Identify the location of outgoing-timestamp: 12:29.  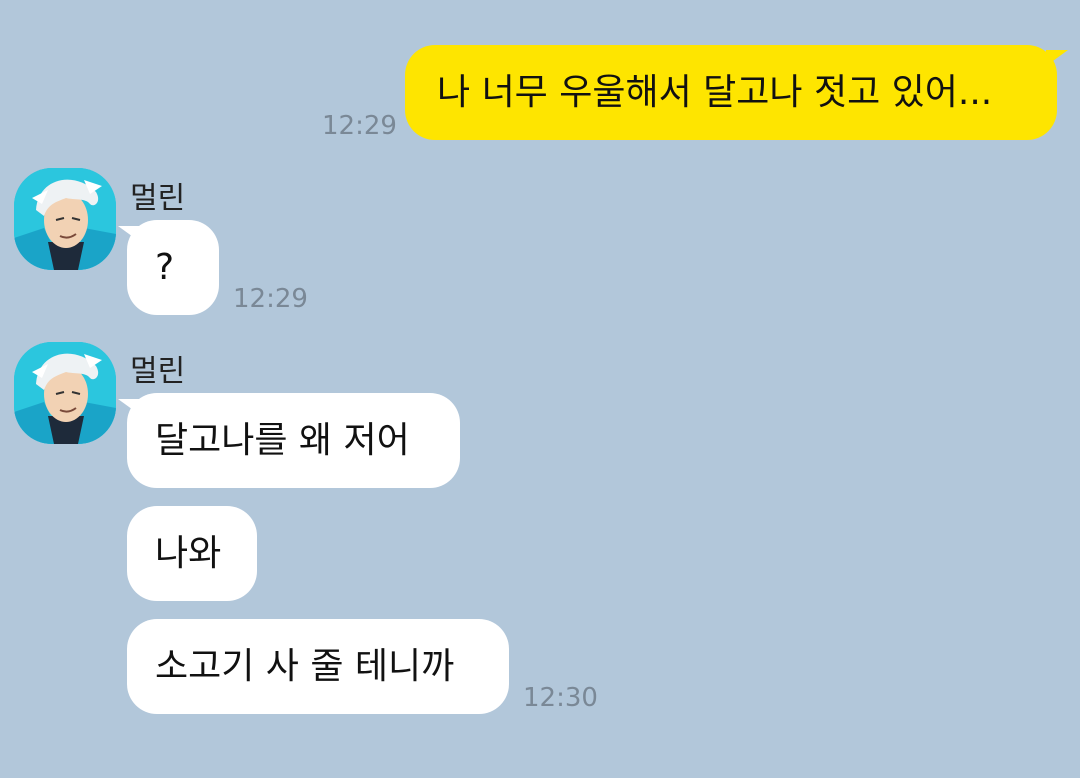
(359, 126).